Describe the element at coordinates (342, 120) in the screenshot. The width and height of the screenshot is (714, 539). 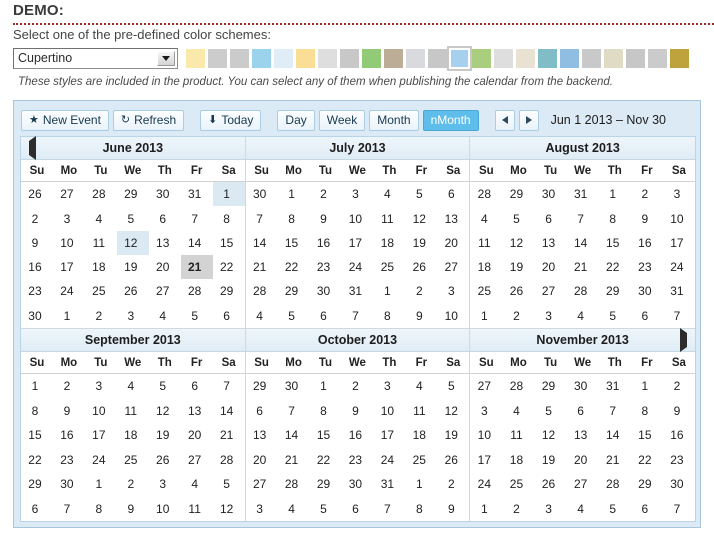
I see `view-button-week: Week` at that location.